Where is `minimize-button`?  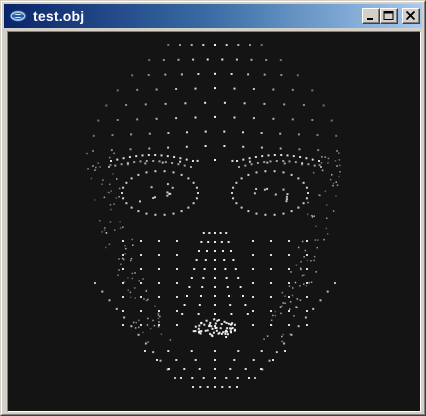
minimize-button is located at coordinates (371, 16).